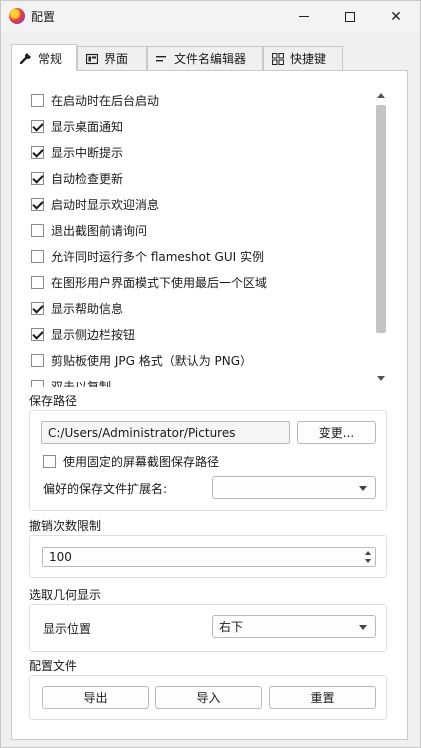 The image size is (421, 748). What do you see at coordinates (87, 152) in the screenshot?
I see `option-label: 显示中断提示` at bounding box center [87, 152].